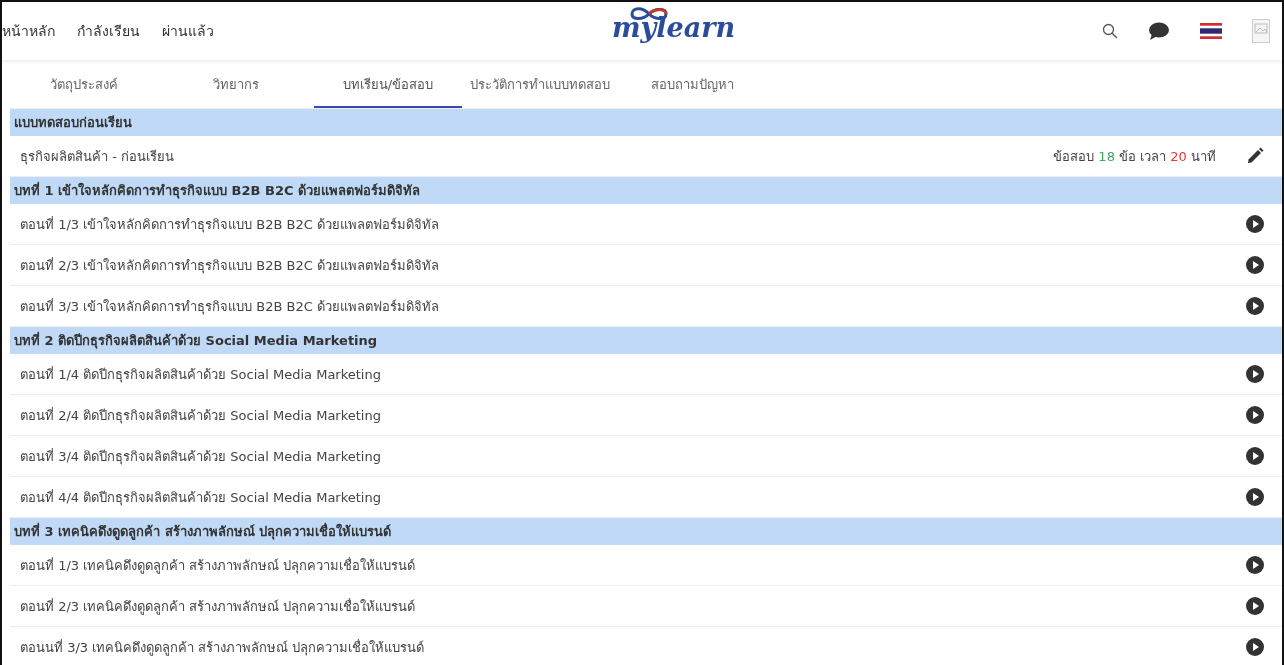  I want to click on lesson-title: ตอนที่ 3/3 เข้าใจหลักคิดการทำธุรกิจแบบ B2B B2C ด้วยแพลตฟอร์มดิจิทัล, so click(633, 306).